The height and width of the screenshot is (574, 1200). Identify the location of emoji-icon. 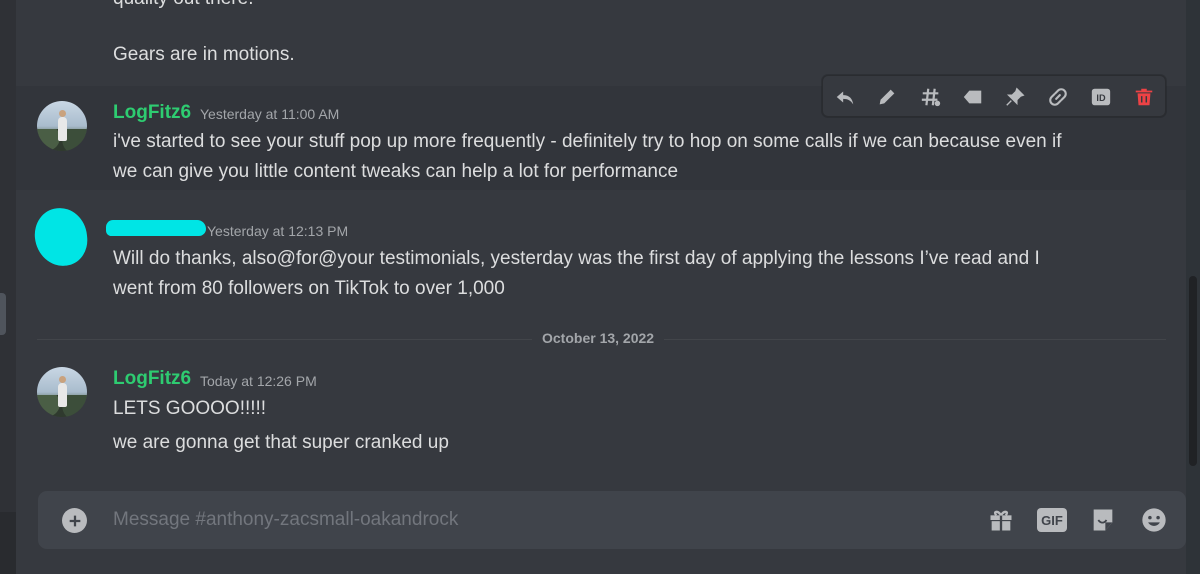
(1154, 520).